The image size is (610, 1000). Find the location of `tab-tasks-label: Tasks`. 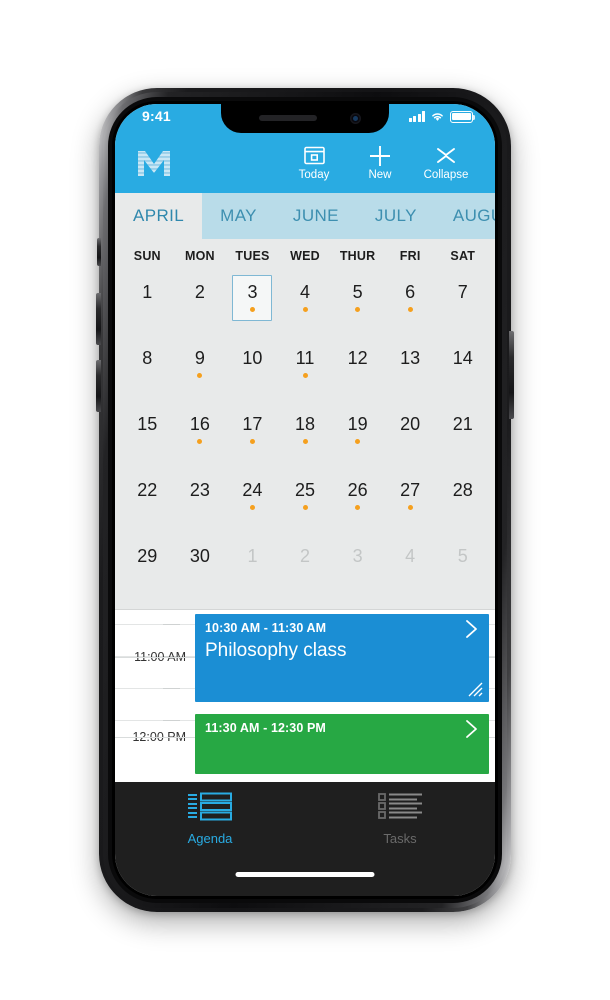

tab-tasks-label: Tasks is located at coordinates (400, 838).